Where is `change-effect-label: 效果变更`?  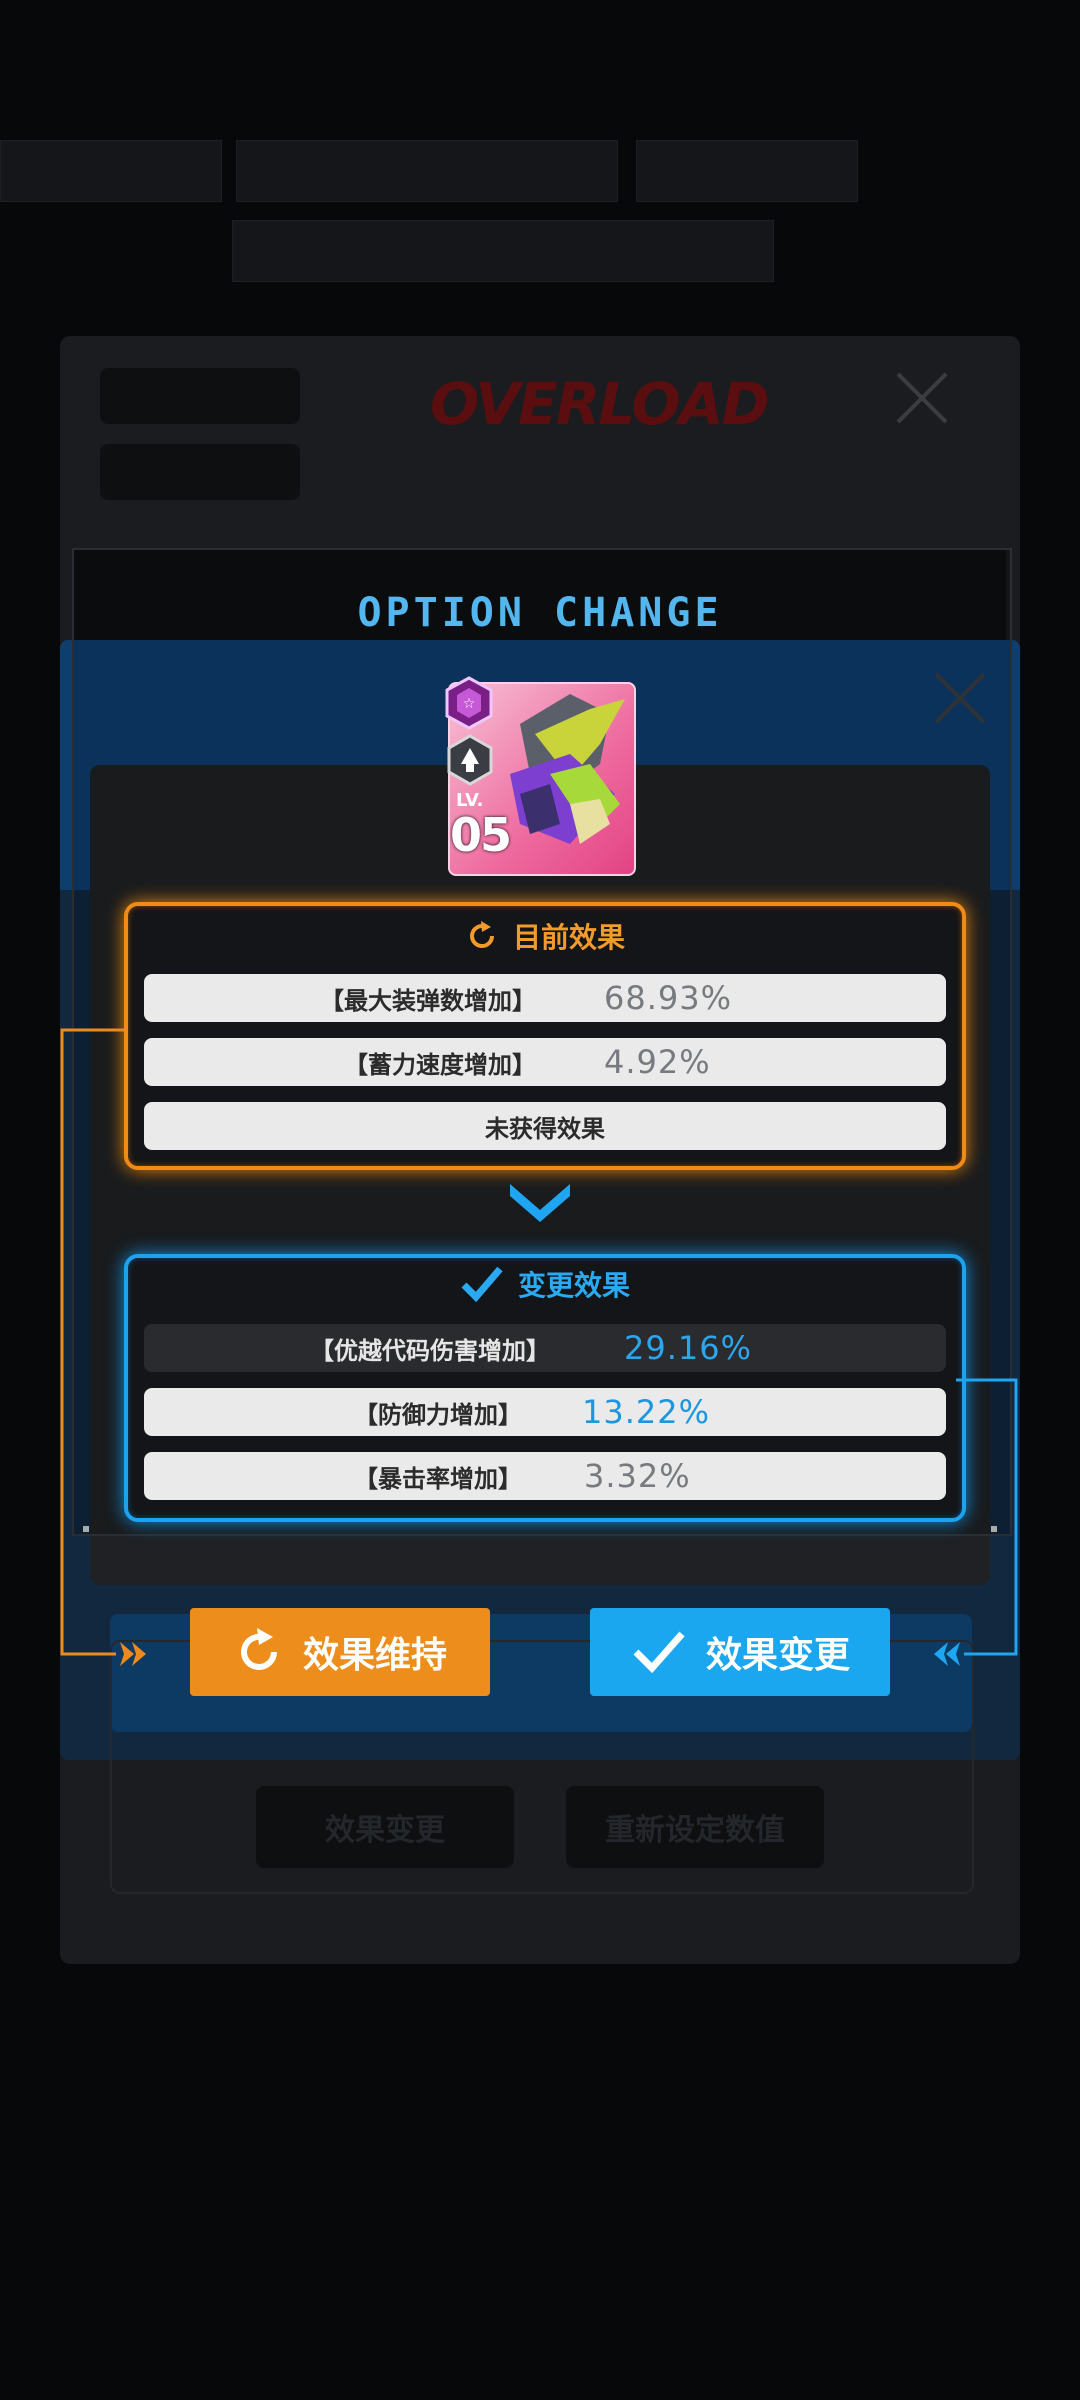
change-effect-label: 效果变更 is located at coordinates (777, 1655).